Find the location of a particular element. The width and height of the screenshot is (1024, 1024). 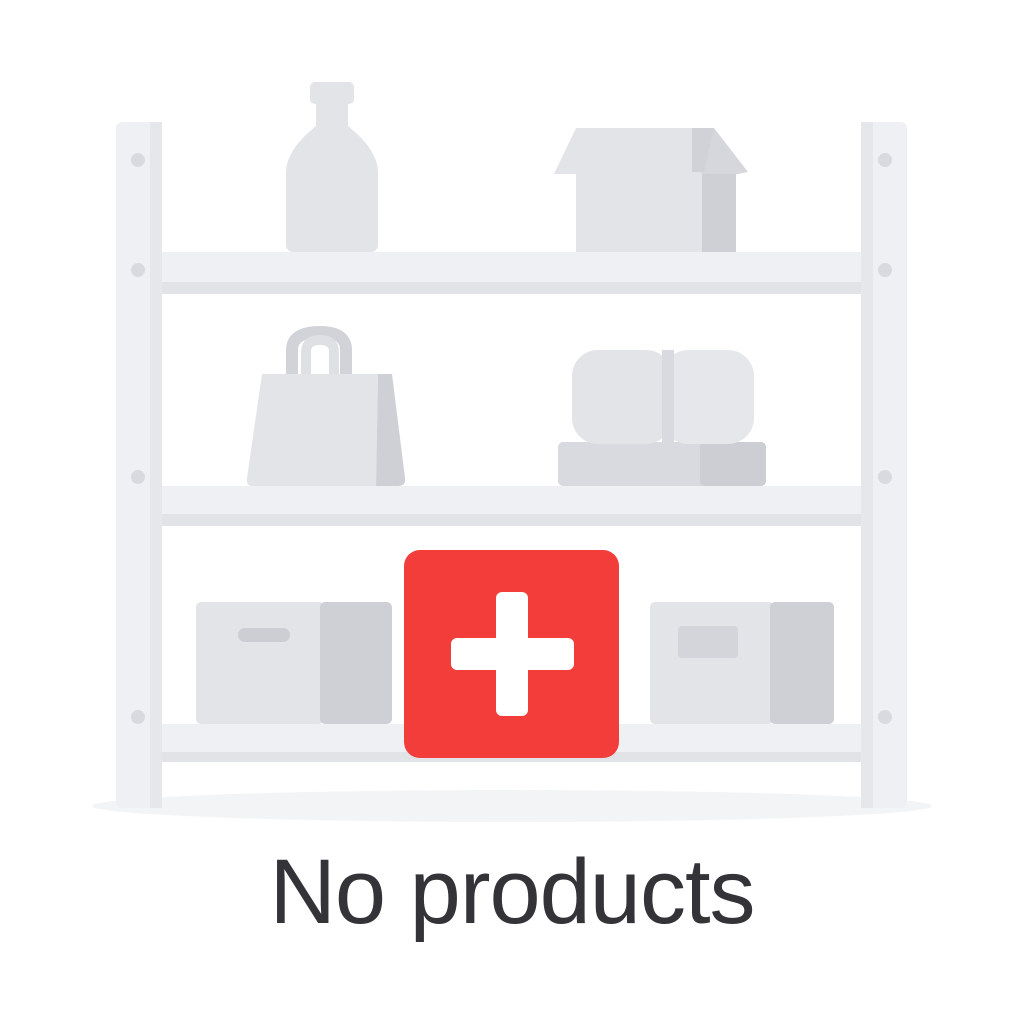

shelf-board-middle is located at coordinates (511, 506).